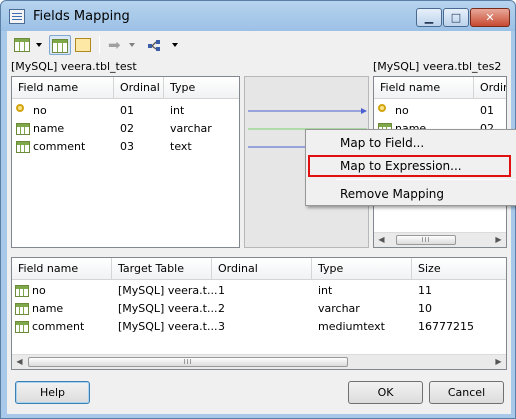 Image resolution: width=516 pixels, height=419 pixels. I want to click on target-horizontal-scrollbar: ◀ III ▶, so click(440, 239).